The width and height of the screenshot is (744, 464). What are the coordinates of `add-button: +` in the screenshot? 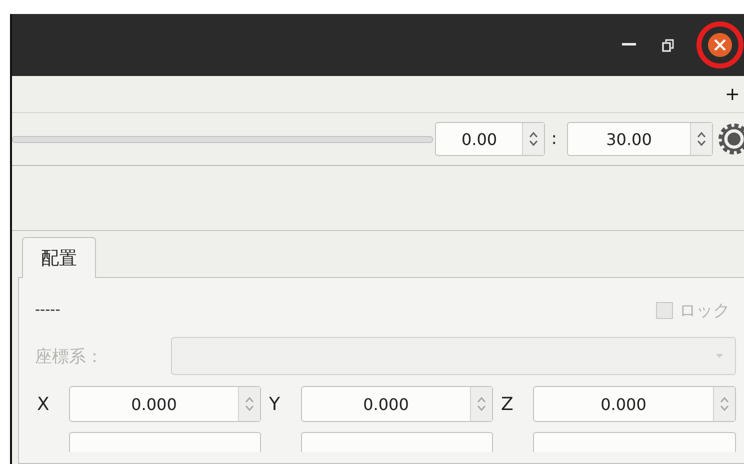 It's located at (732, 94).